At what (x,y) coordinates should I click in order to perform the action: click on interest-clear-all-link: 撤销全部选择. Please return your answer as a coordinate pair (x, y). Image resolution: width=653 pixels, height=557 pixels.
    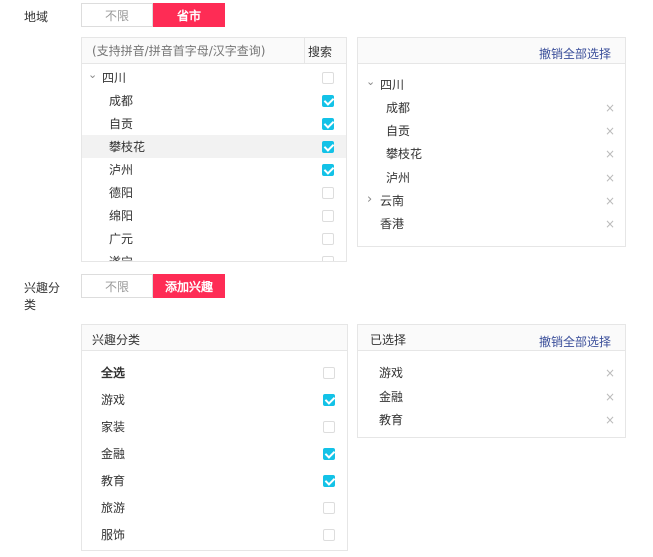
    Looking at the image, I should click on (575, 341).